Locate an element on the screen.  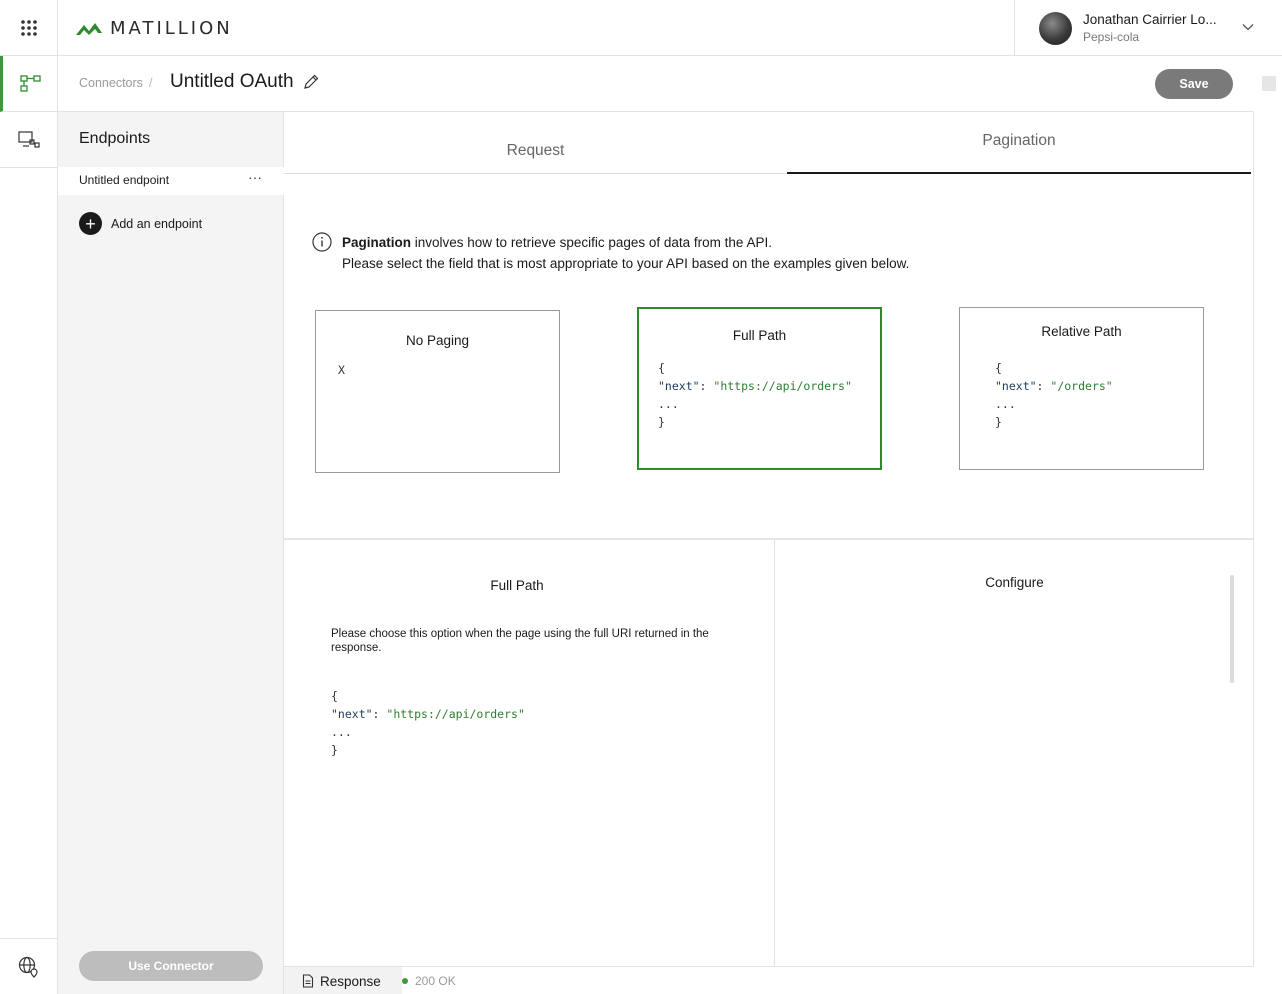
option-card-relative-path: Relative Path { "next": "/orders" ... } is located at coordinates (1081, 388).